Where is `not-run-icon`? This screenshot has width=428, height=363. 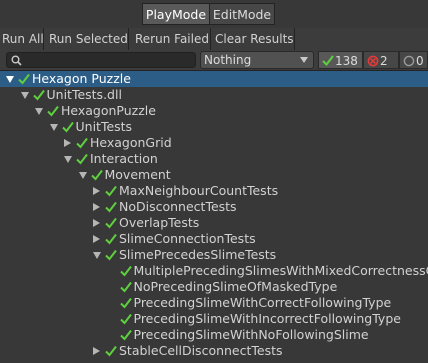 not-run-icon is located at coordinates (409, 61).